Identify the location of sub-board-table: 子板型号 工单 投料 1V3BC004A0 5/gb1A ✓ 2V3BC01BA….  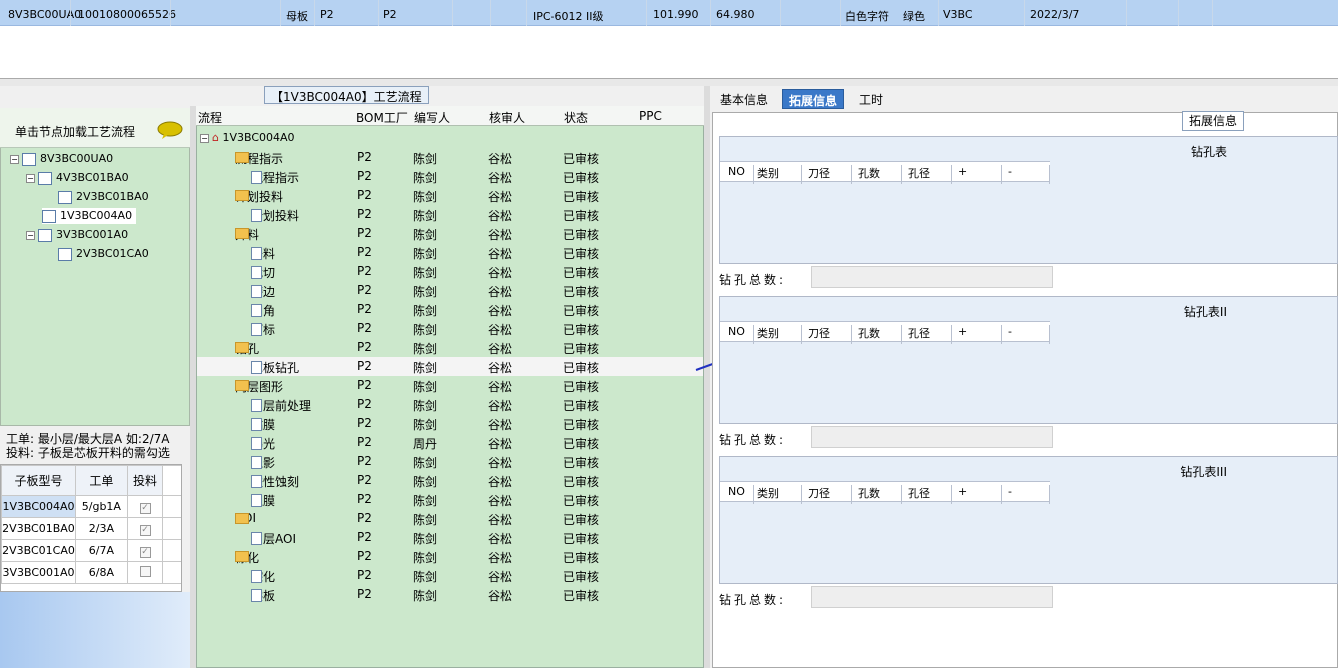
(91, 528).